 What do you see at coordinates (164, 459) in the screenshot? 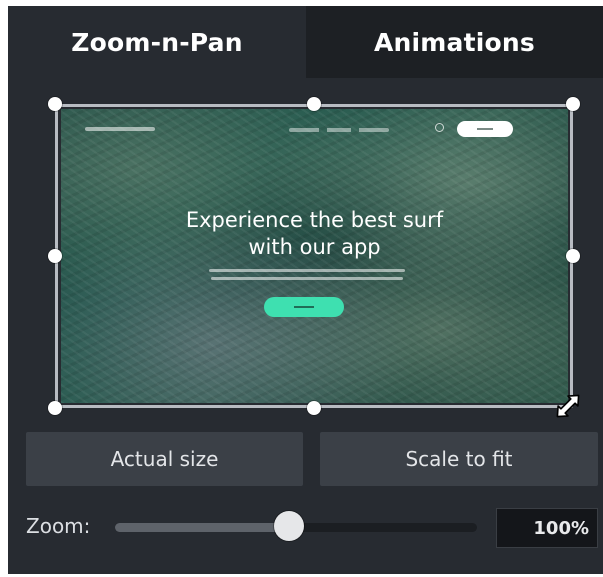
I see `actual-size-button: Actual size` at bounding box center [164, 459].